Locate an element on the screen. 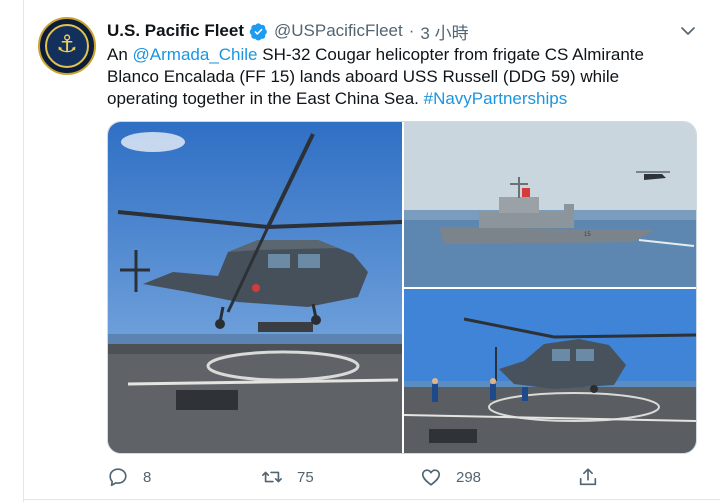 The image size is (720, 502). retweet-count: 75 is located at coordinates (305, 477).